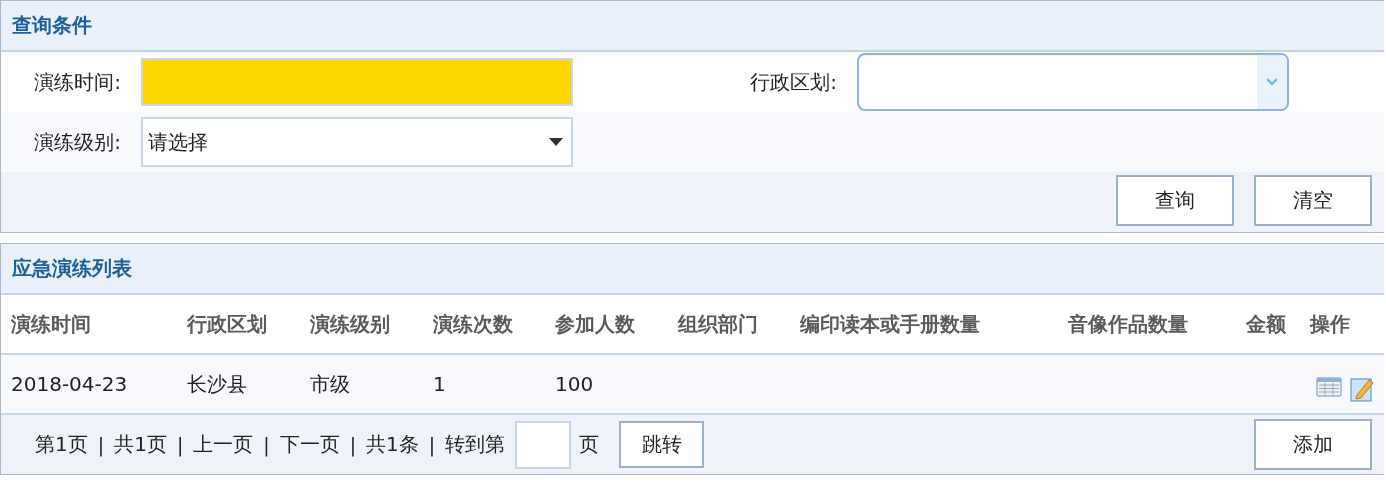 Image resolution: width=1386 pixels, height=484 pixels. I want to click on pager-text: 上一页, so click(223, 444).